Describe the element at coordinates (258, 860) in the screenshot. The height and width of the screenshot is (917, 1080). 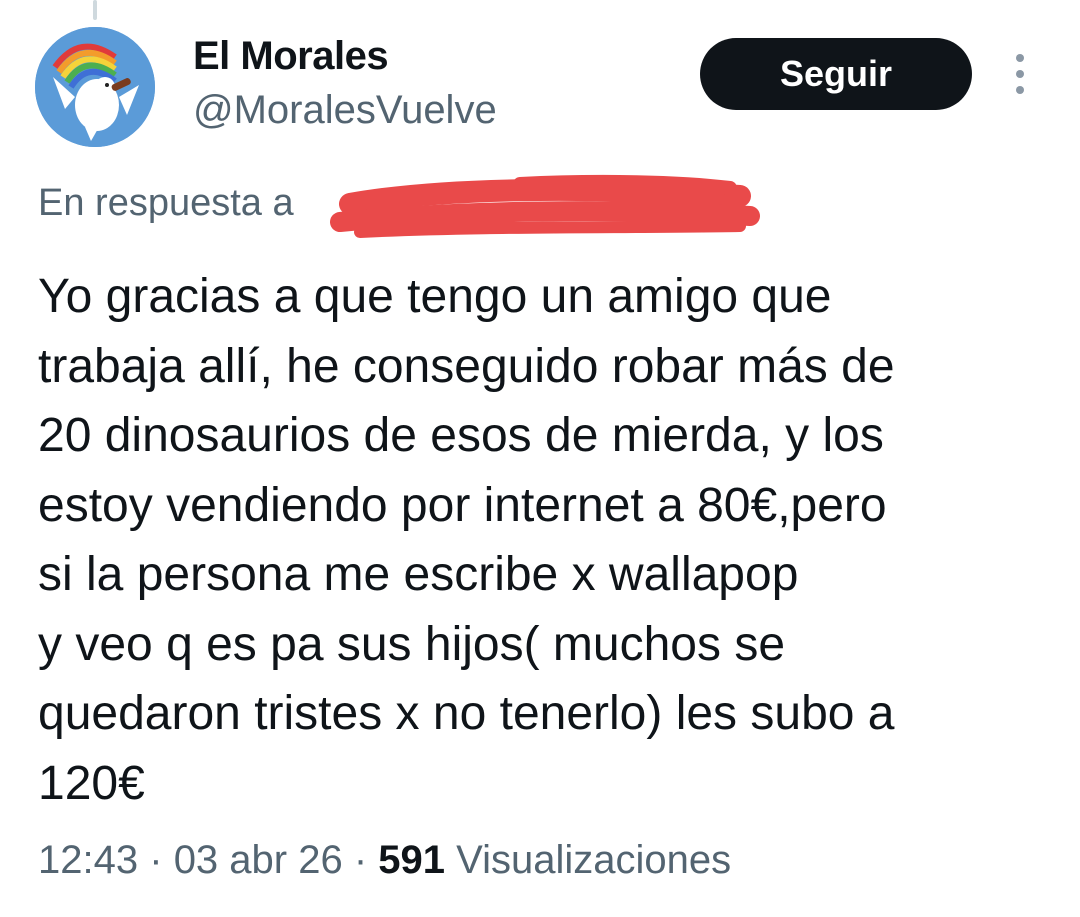
I see `tweet-date: 03 abr 26` at that location.